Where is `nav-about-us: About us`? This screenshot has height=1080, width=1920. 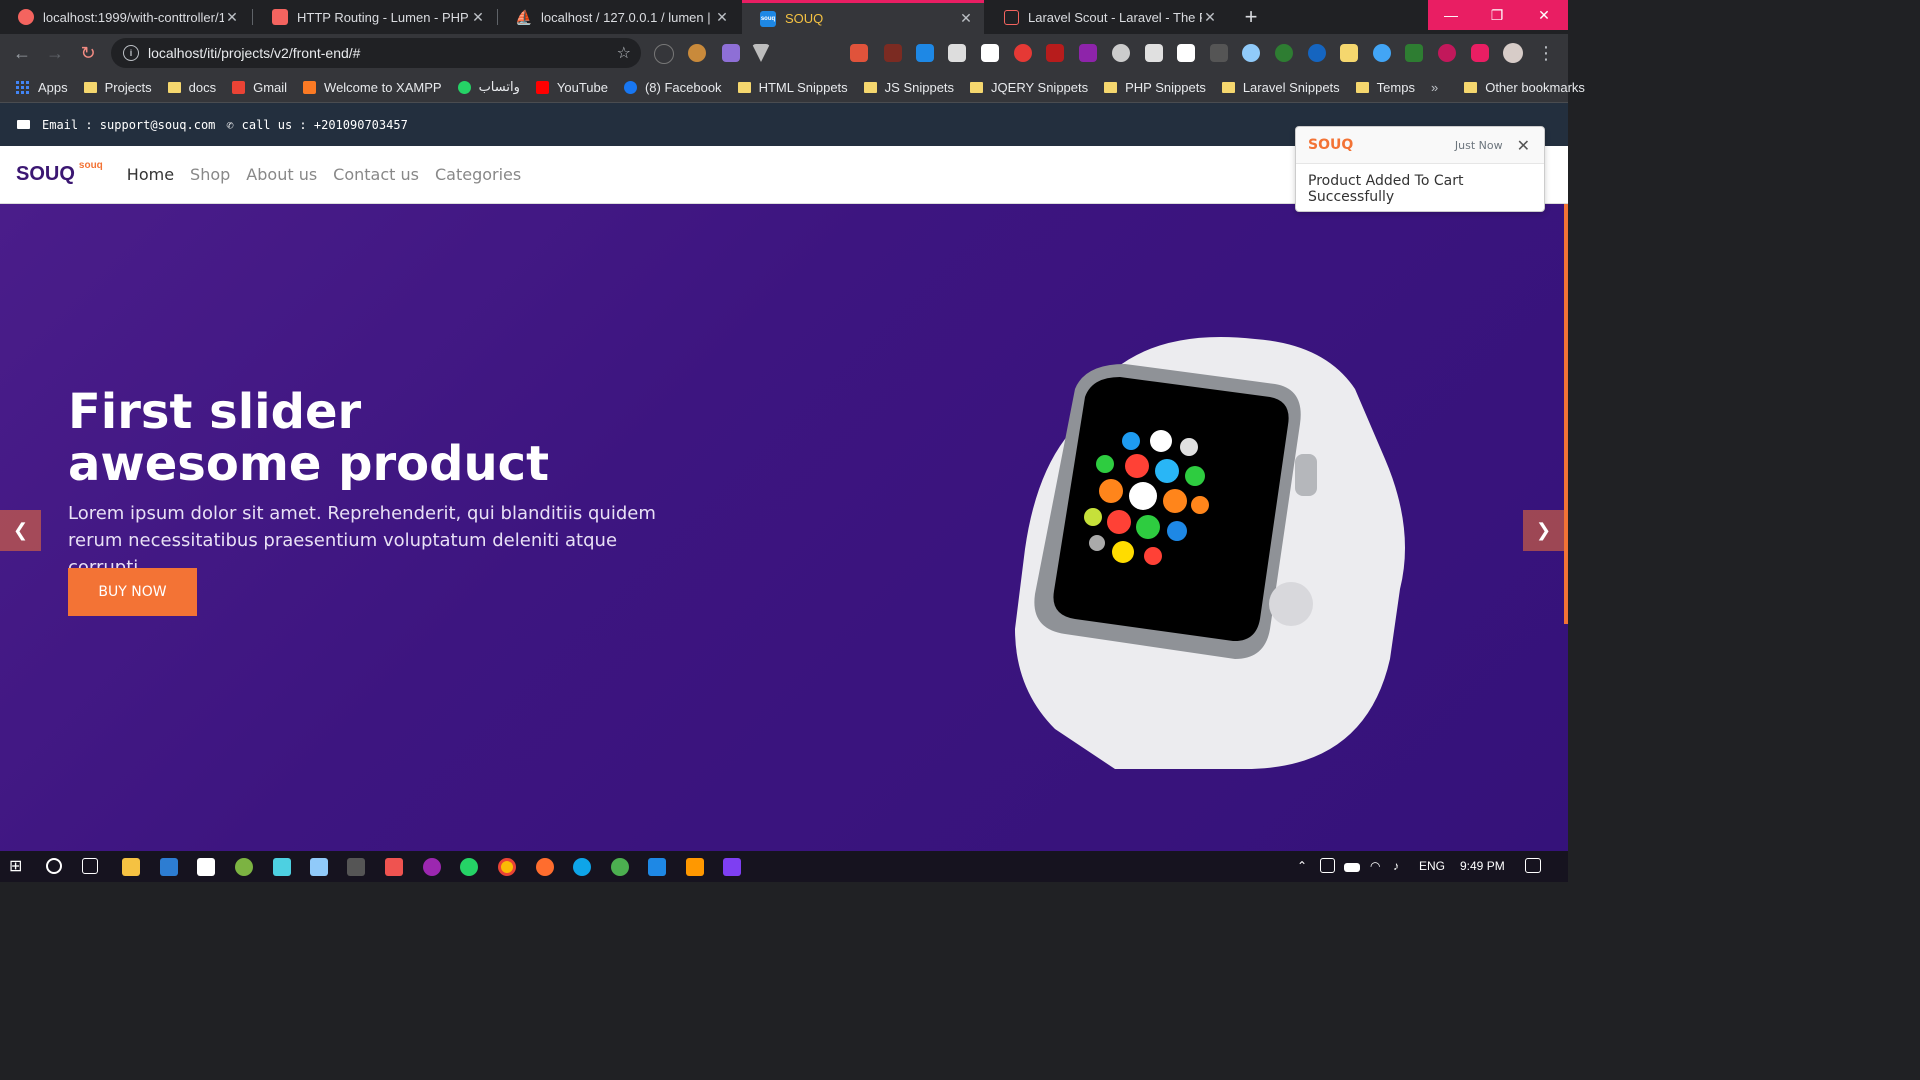 nav-about-us: About us is located at coordinates (281, 174).